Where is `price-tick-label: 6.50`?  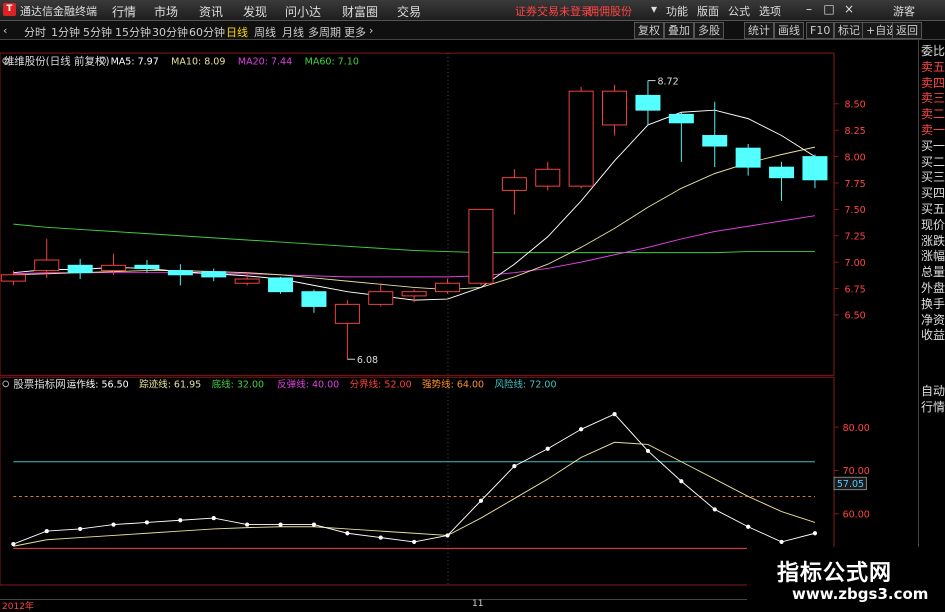
price-tick-label: 6.50 is located at coordinates (854, 316).